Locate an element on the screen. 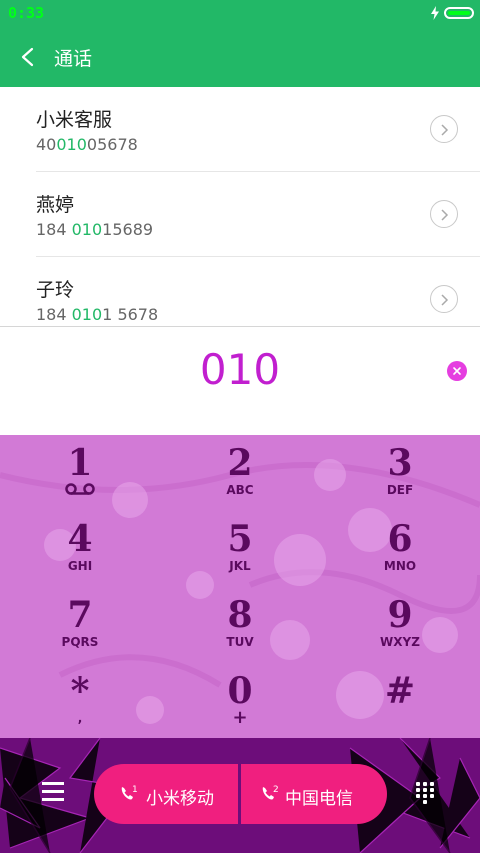  status-bar: 0:33 is located at coordinates (240, 14).